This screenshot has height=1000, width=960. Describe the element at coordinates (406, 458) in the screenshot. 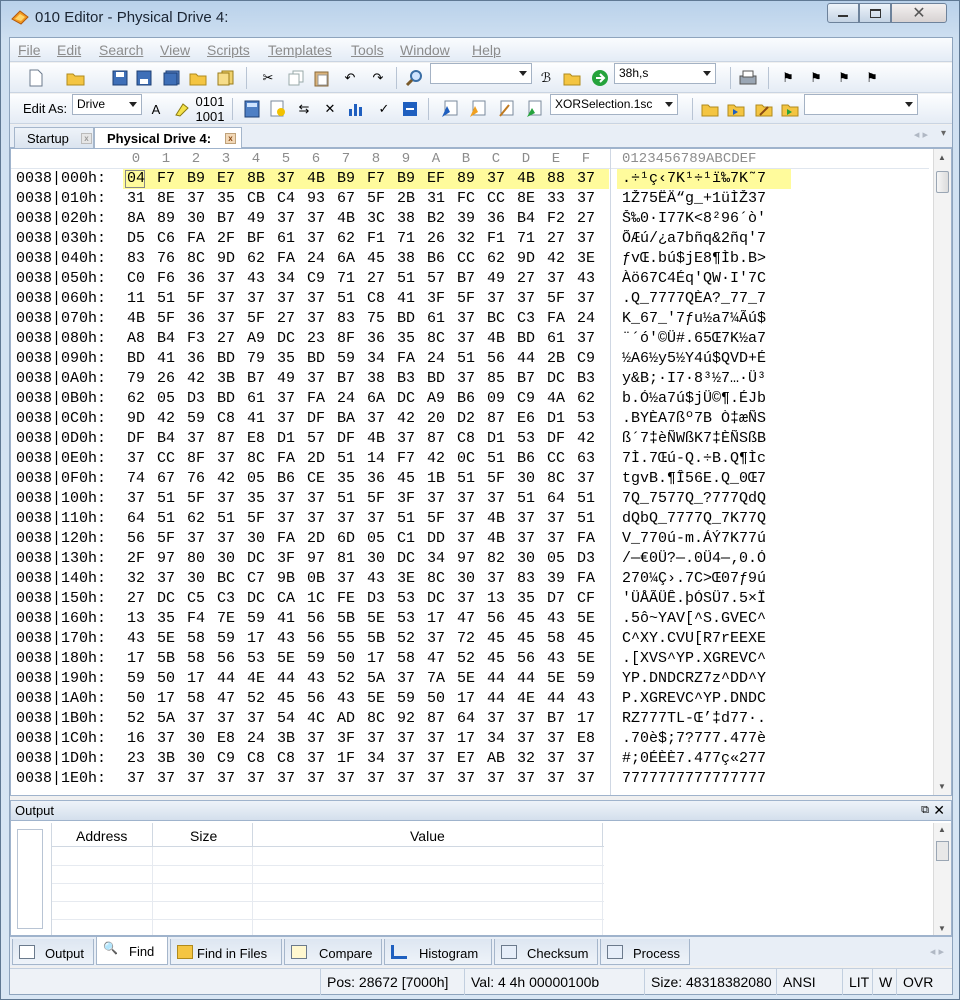

I see `hex-byte: F7` at that location.